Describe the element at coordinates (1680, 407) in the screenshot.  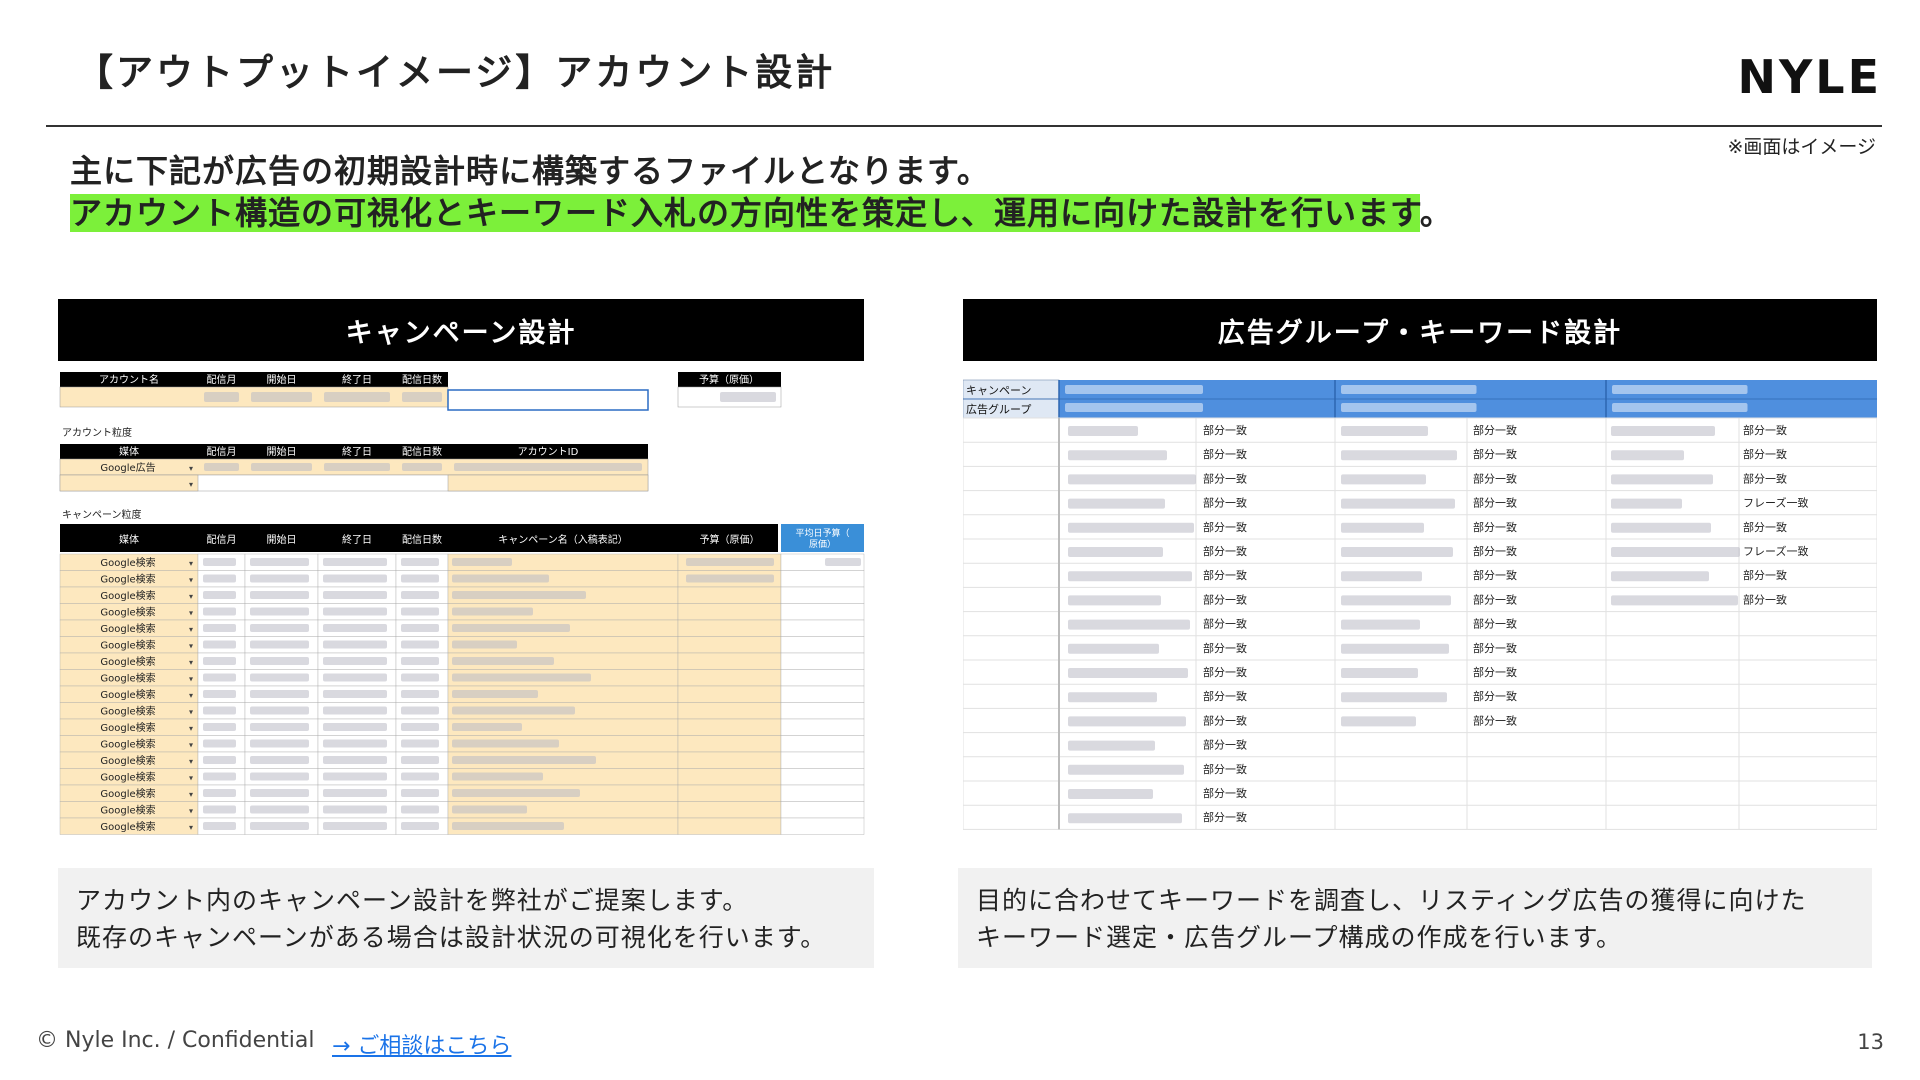
I see `blurred-adgroup-name` at that location.